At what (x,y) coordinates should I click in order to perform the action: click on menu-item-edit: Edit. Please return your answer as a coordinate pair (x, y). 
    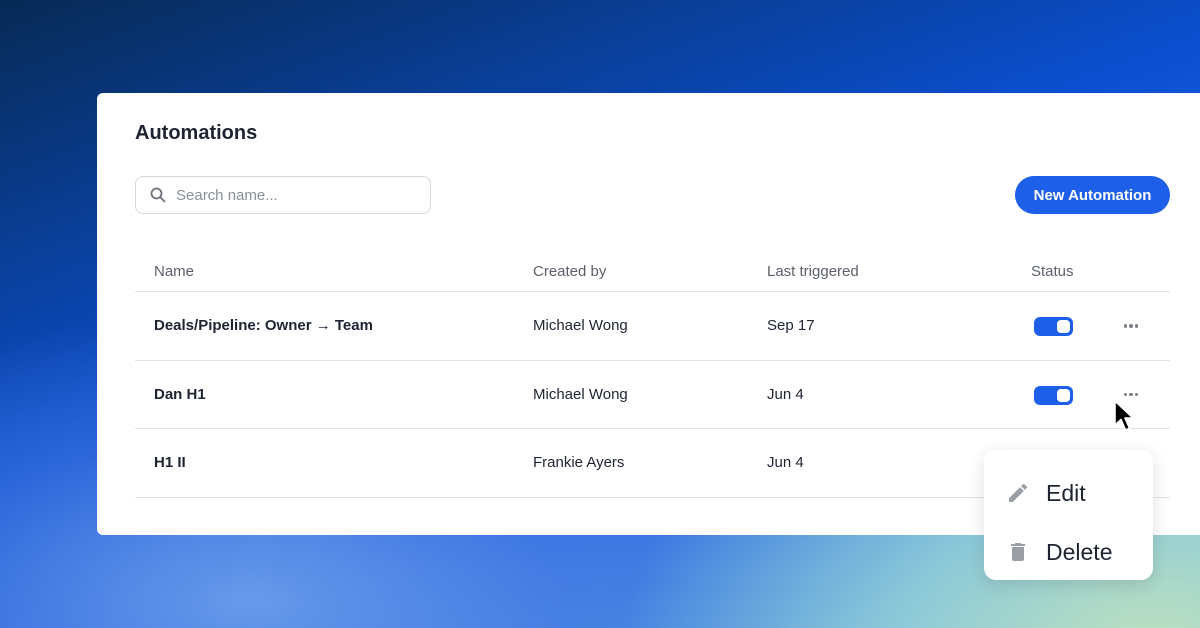
    Looking at the image, I should click on (1068, 486).